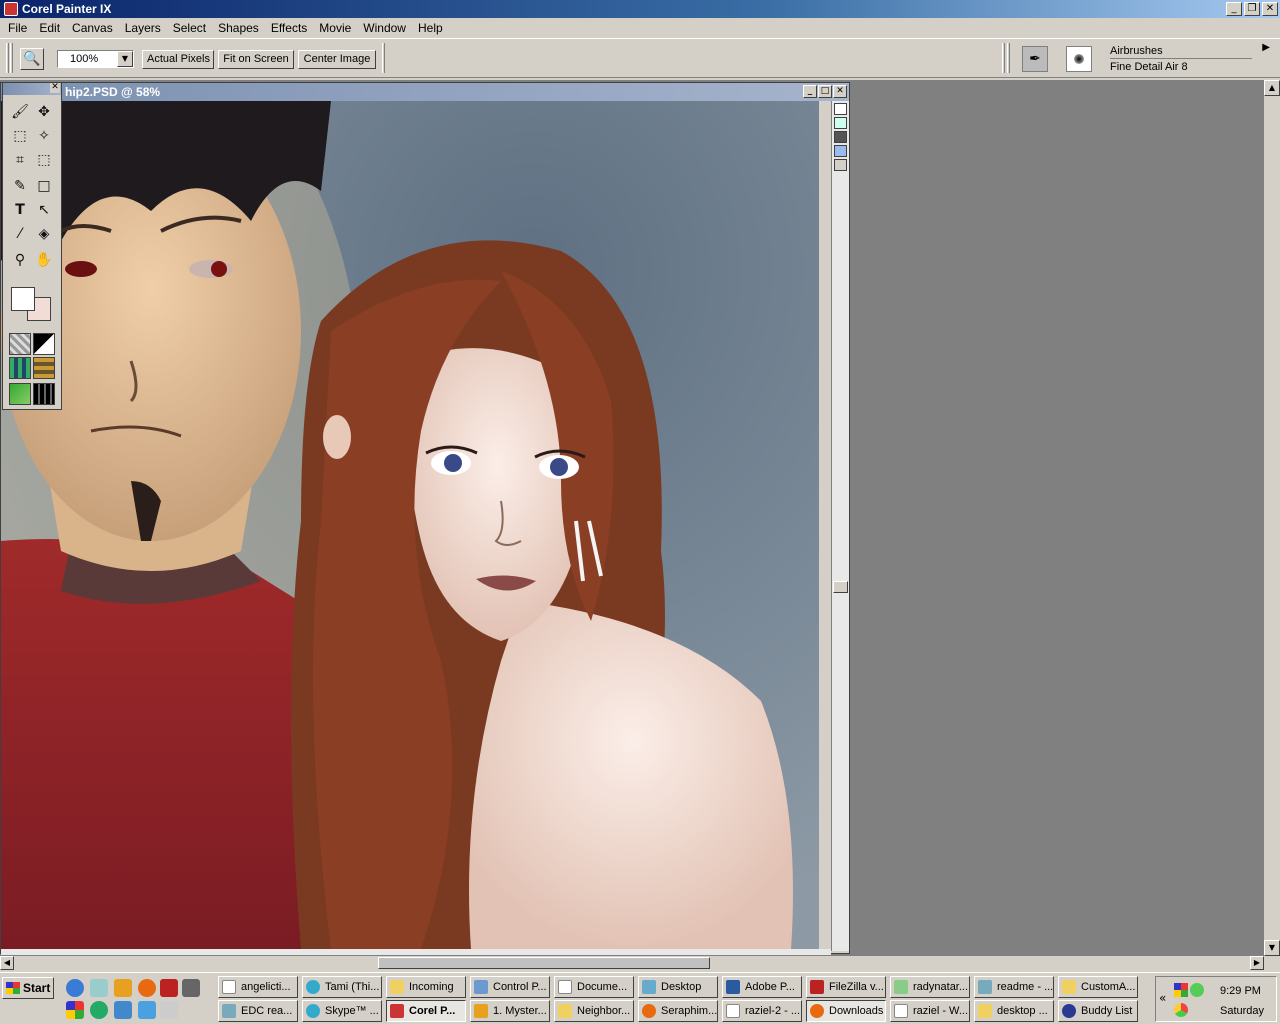 Image resolution: width=1280 pixels, height=1024 pixels. Describe the element at coordinates (840, 587) in the screenshot. I see `document-scroll-thumb` at that location.